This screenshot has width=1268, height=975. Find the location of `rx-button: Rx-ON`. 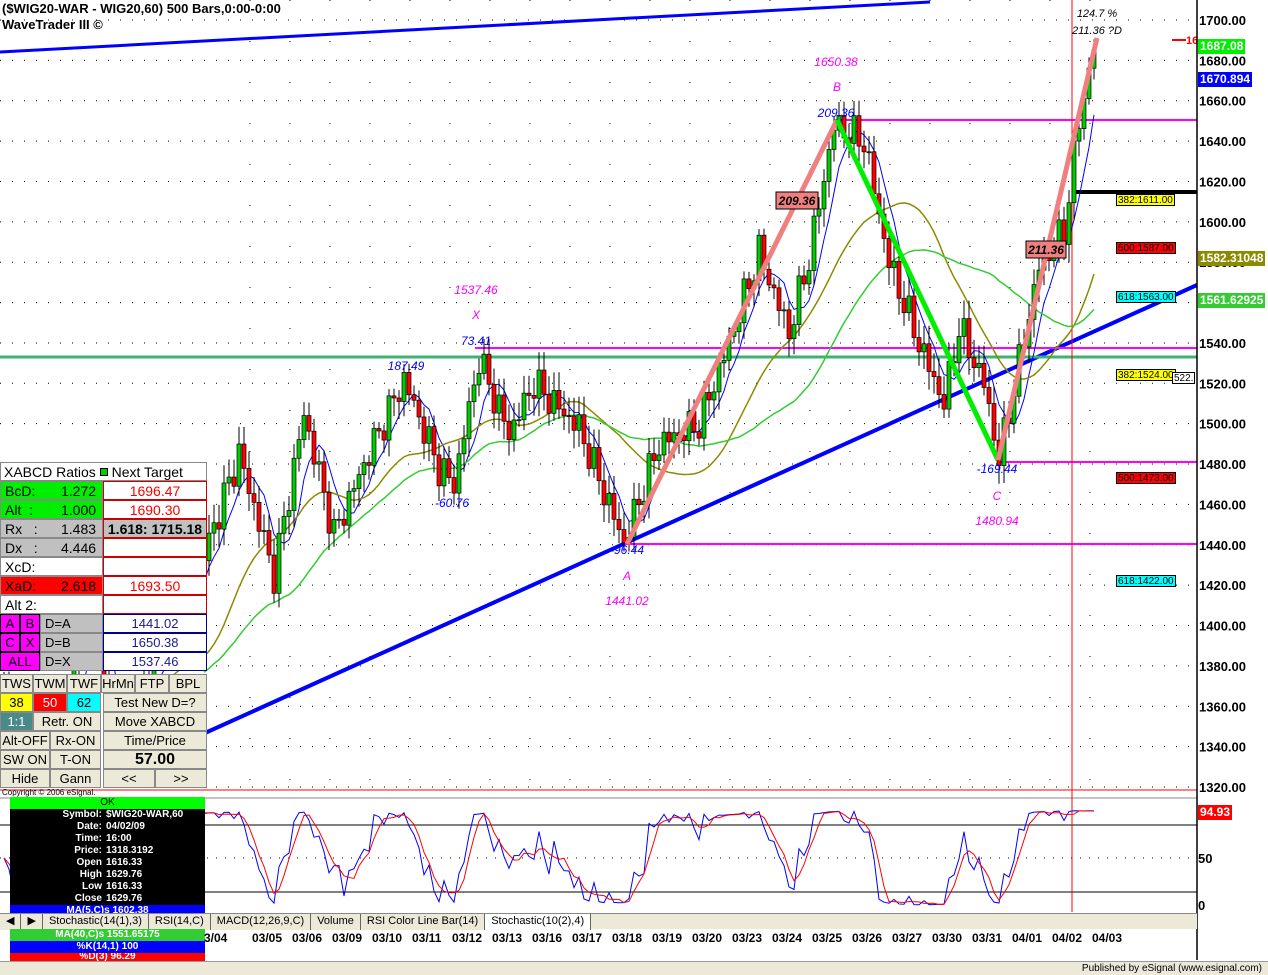

rx-button: Rx-ON is located at coordinates (75, 740).